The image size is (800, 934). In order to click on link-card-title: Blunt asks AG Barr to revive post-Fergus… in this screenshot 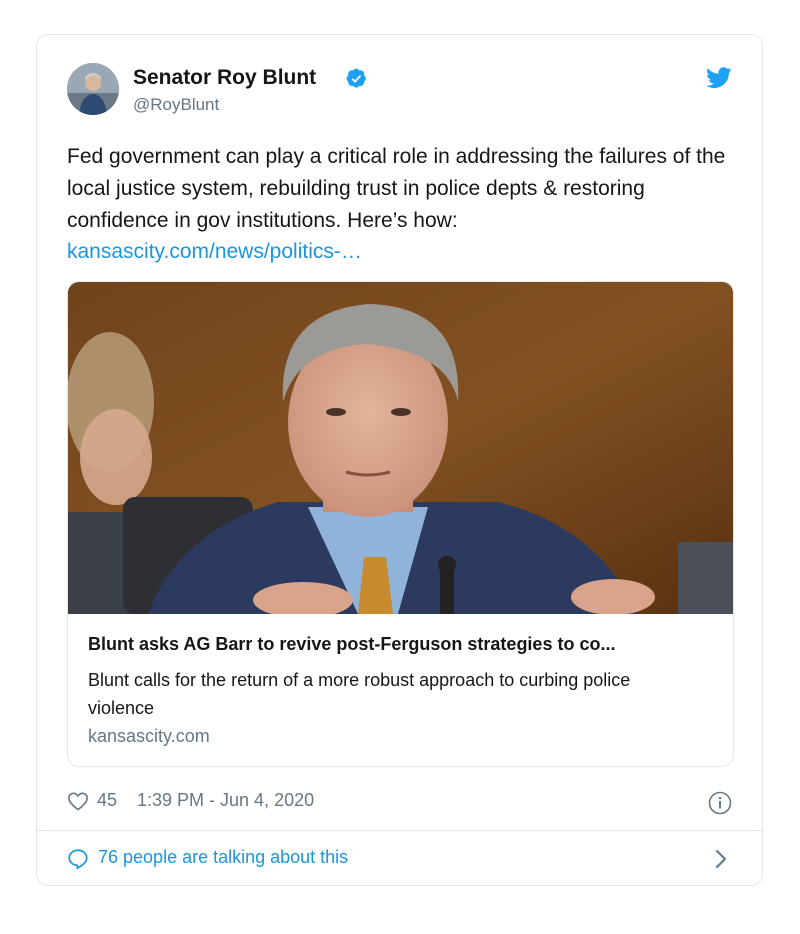, I will do `click(352, 644)`.